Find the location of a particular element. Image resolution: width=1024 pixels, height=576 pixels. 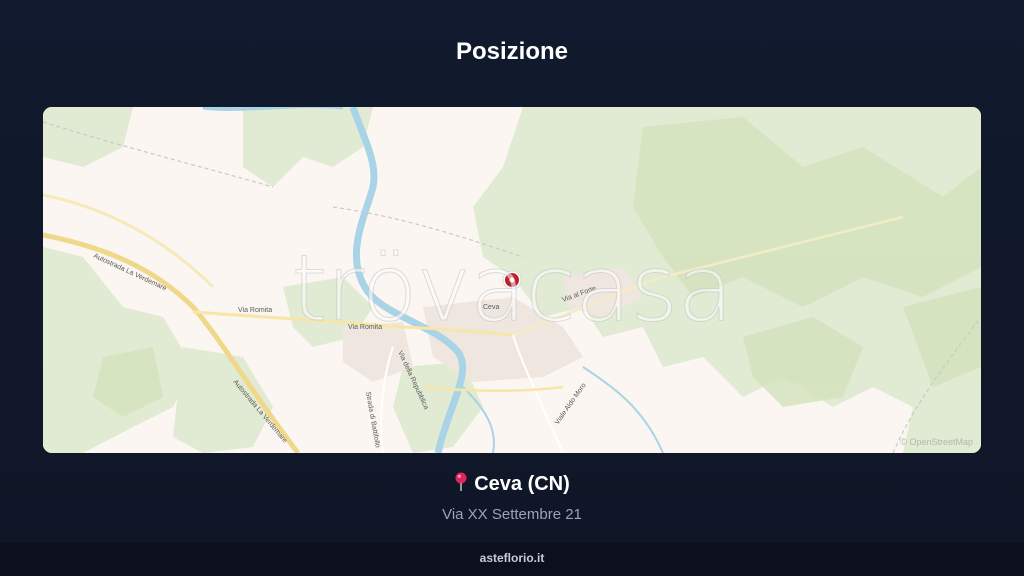

footer: asteflorio.it is located at coordinates (512, 559).